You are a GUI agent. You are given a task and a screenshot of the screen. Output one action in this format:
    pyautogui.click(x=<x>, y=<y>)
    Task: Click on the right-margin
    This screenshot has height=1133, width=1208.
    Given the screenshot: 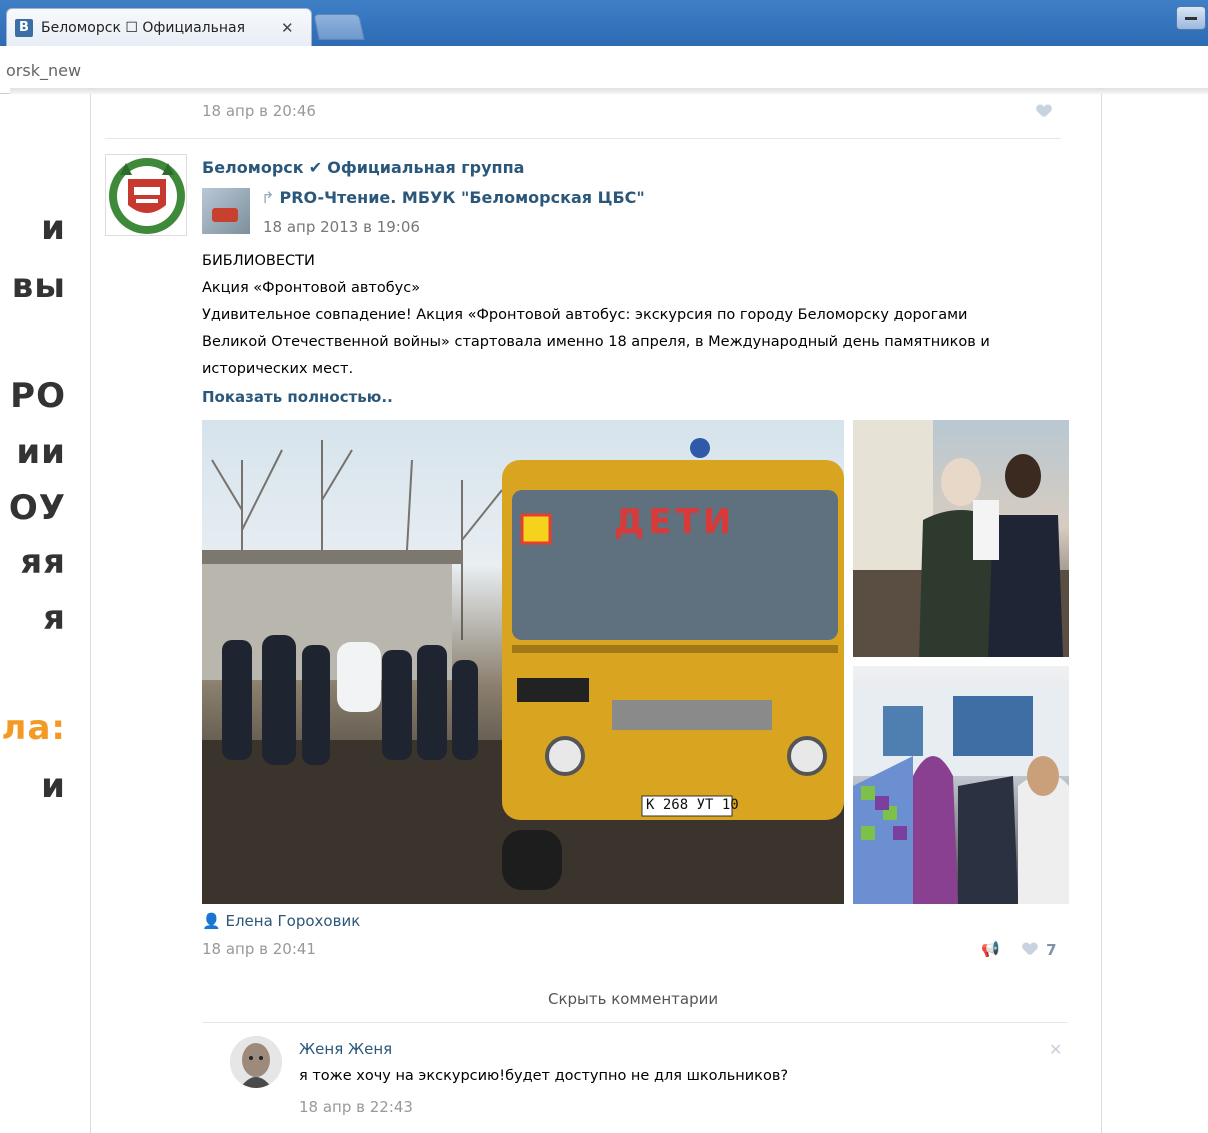 What is the action you would take?
    pyautogui.click(x=1155, y=613)
    